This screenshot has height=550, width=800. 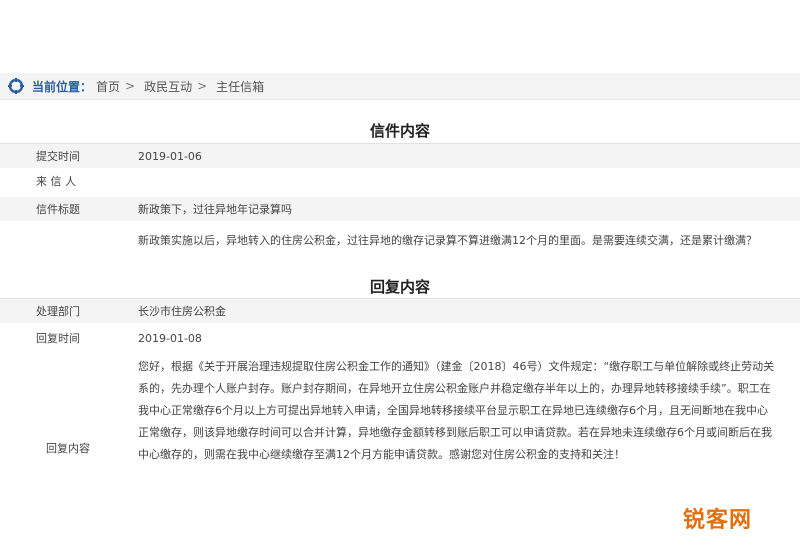 What do you see at coordinates (400, 155) in the screenshot?
I see `submit-time-row: 提交时间 2019-01-06` at bounding box center [400, 155].